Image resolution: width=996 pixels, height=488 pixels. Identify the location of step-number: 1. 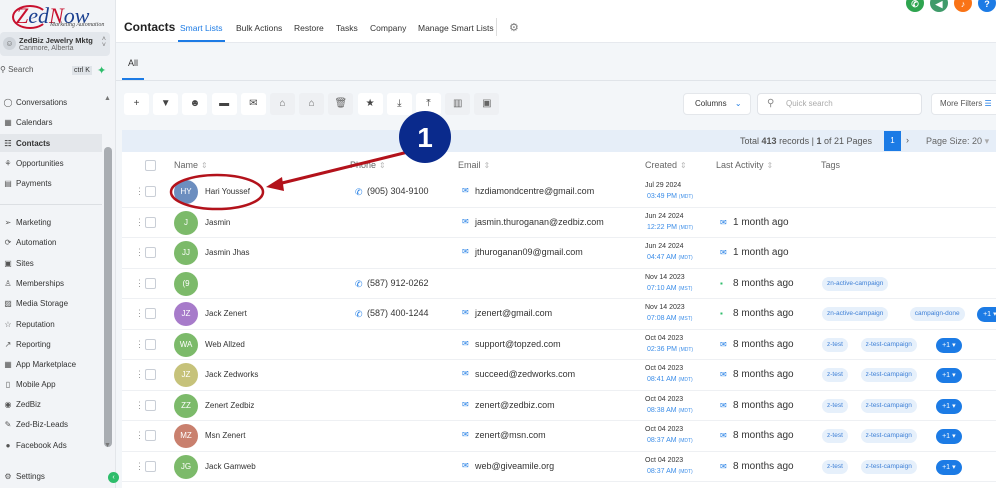
(425, 137).